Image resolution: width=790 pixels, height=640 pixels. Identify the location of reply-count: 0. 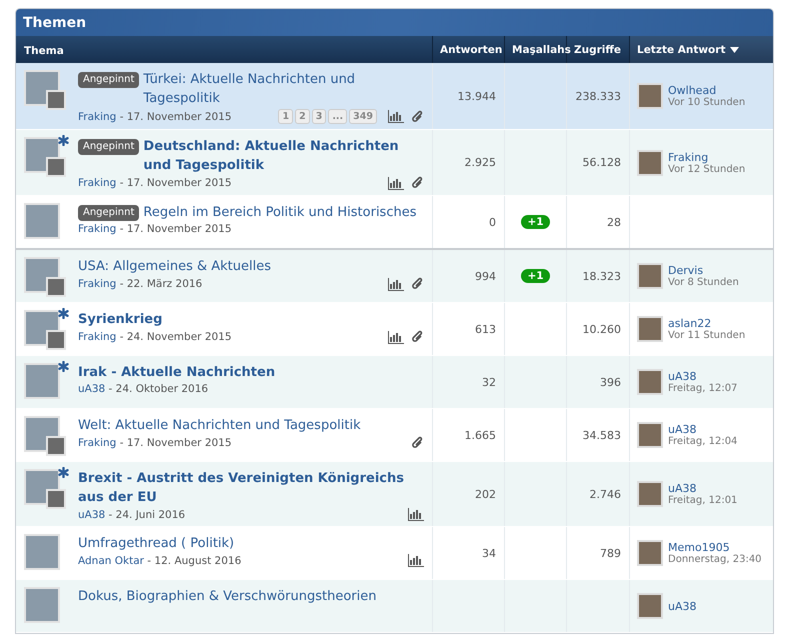
(492, 222).